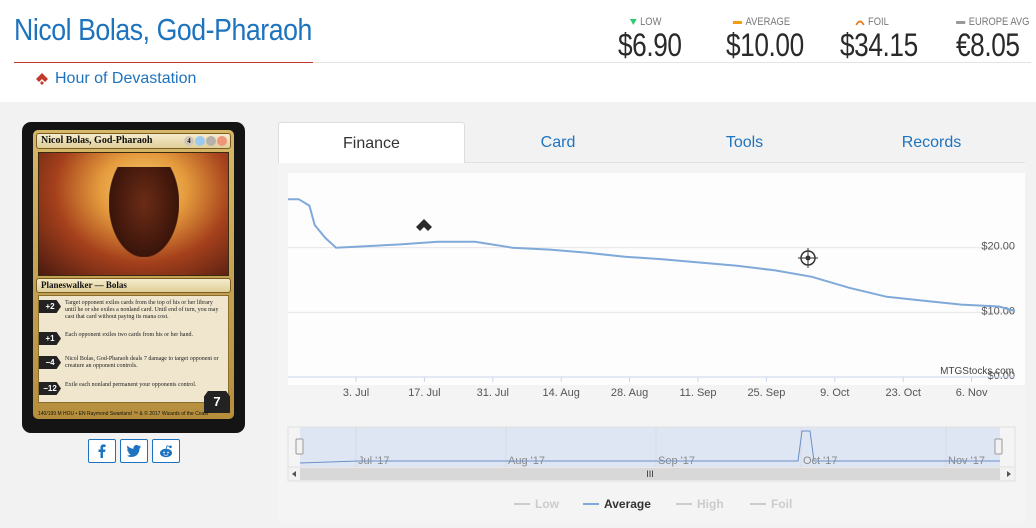  I want to click on x-tick-label: 23. Oct, so click(902, 393).